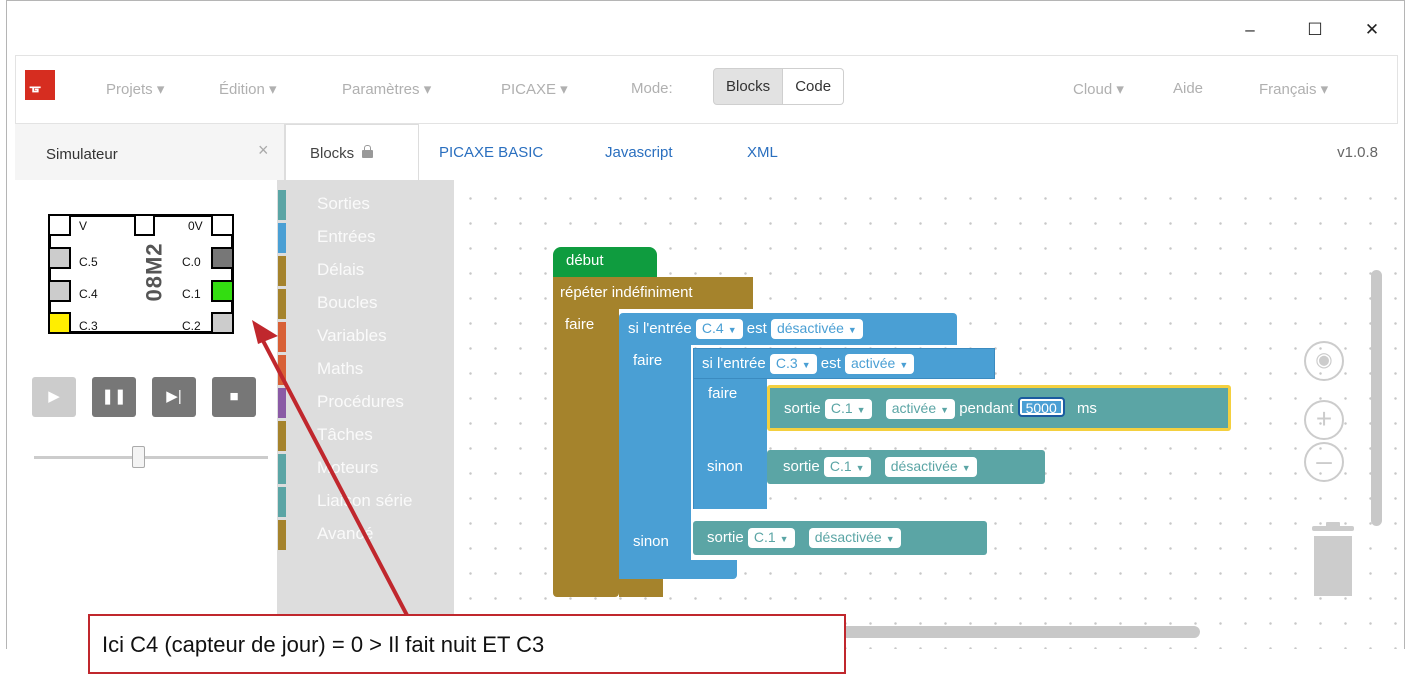 The height and width of the screenshot is (674, 1411). I want to click on pin-dropdown: C.4 ▼, so click(719, 329).